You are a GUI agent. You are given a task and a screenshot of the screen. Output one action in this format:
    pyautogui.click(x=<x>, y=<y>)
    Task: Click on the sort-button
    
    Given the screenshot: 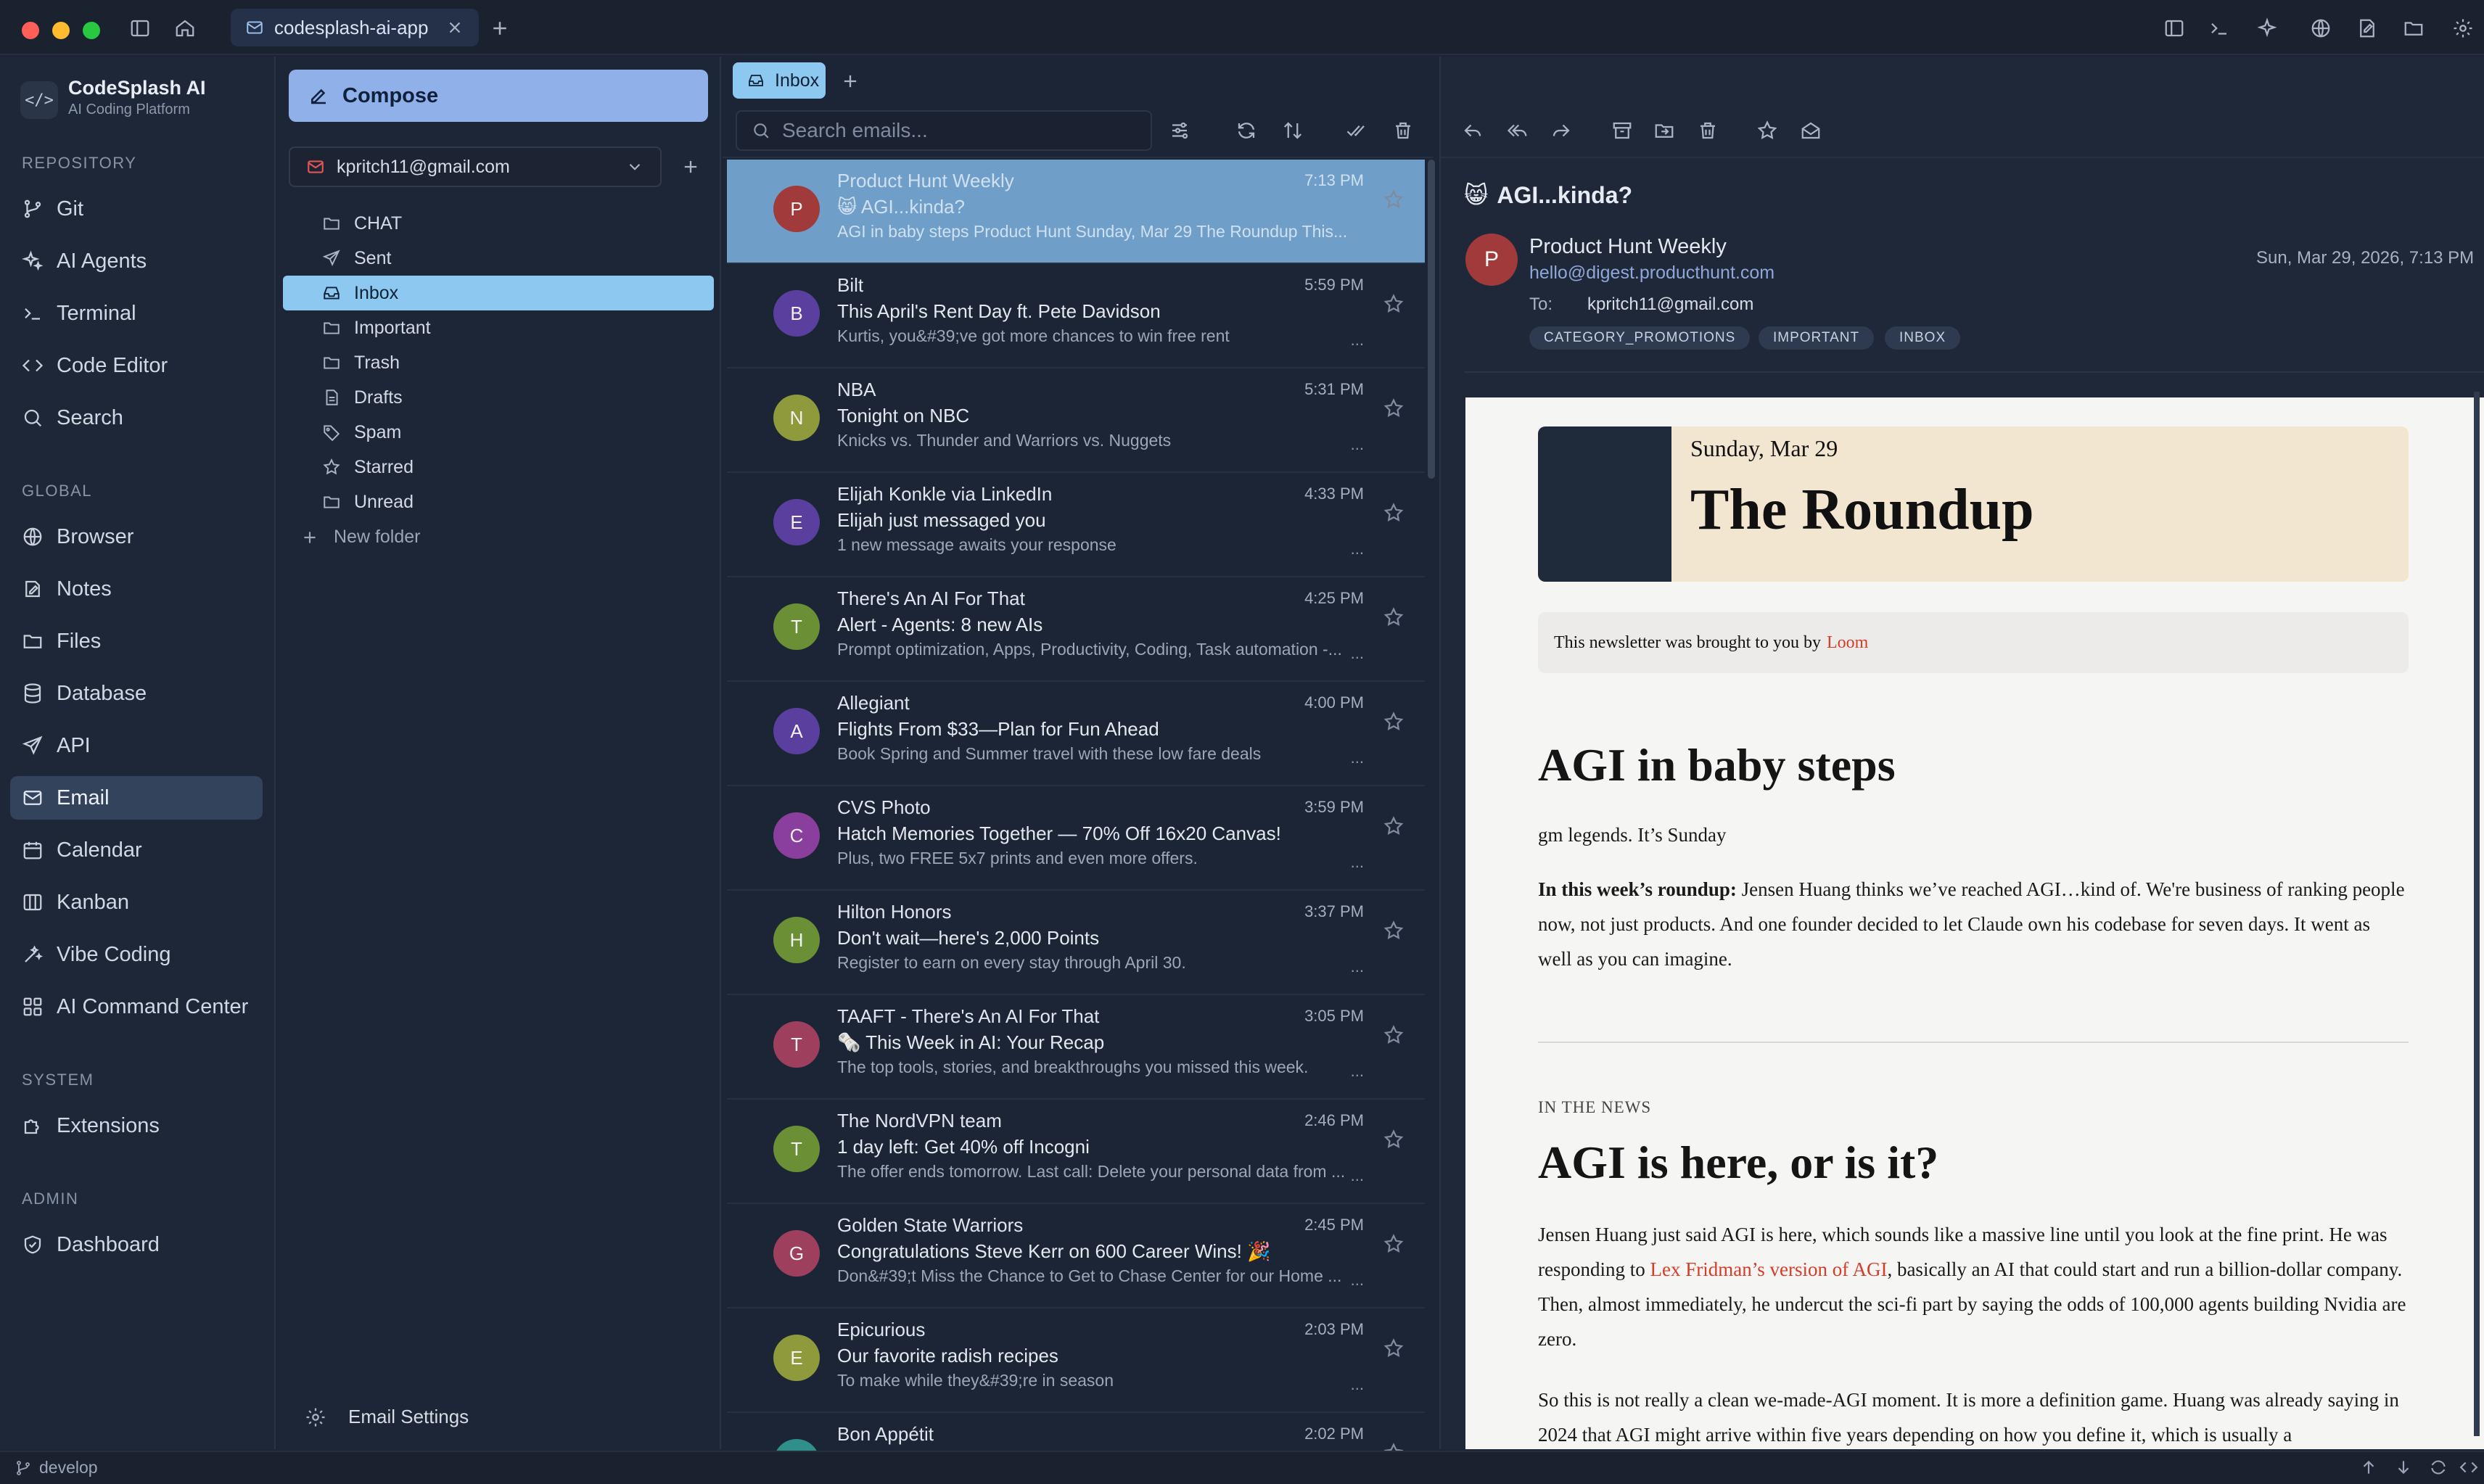 What is the action you would take?
    pyautogui.click(x=1293, y=131)
    